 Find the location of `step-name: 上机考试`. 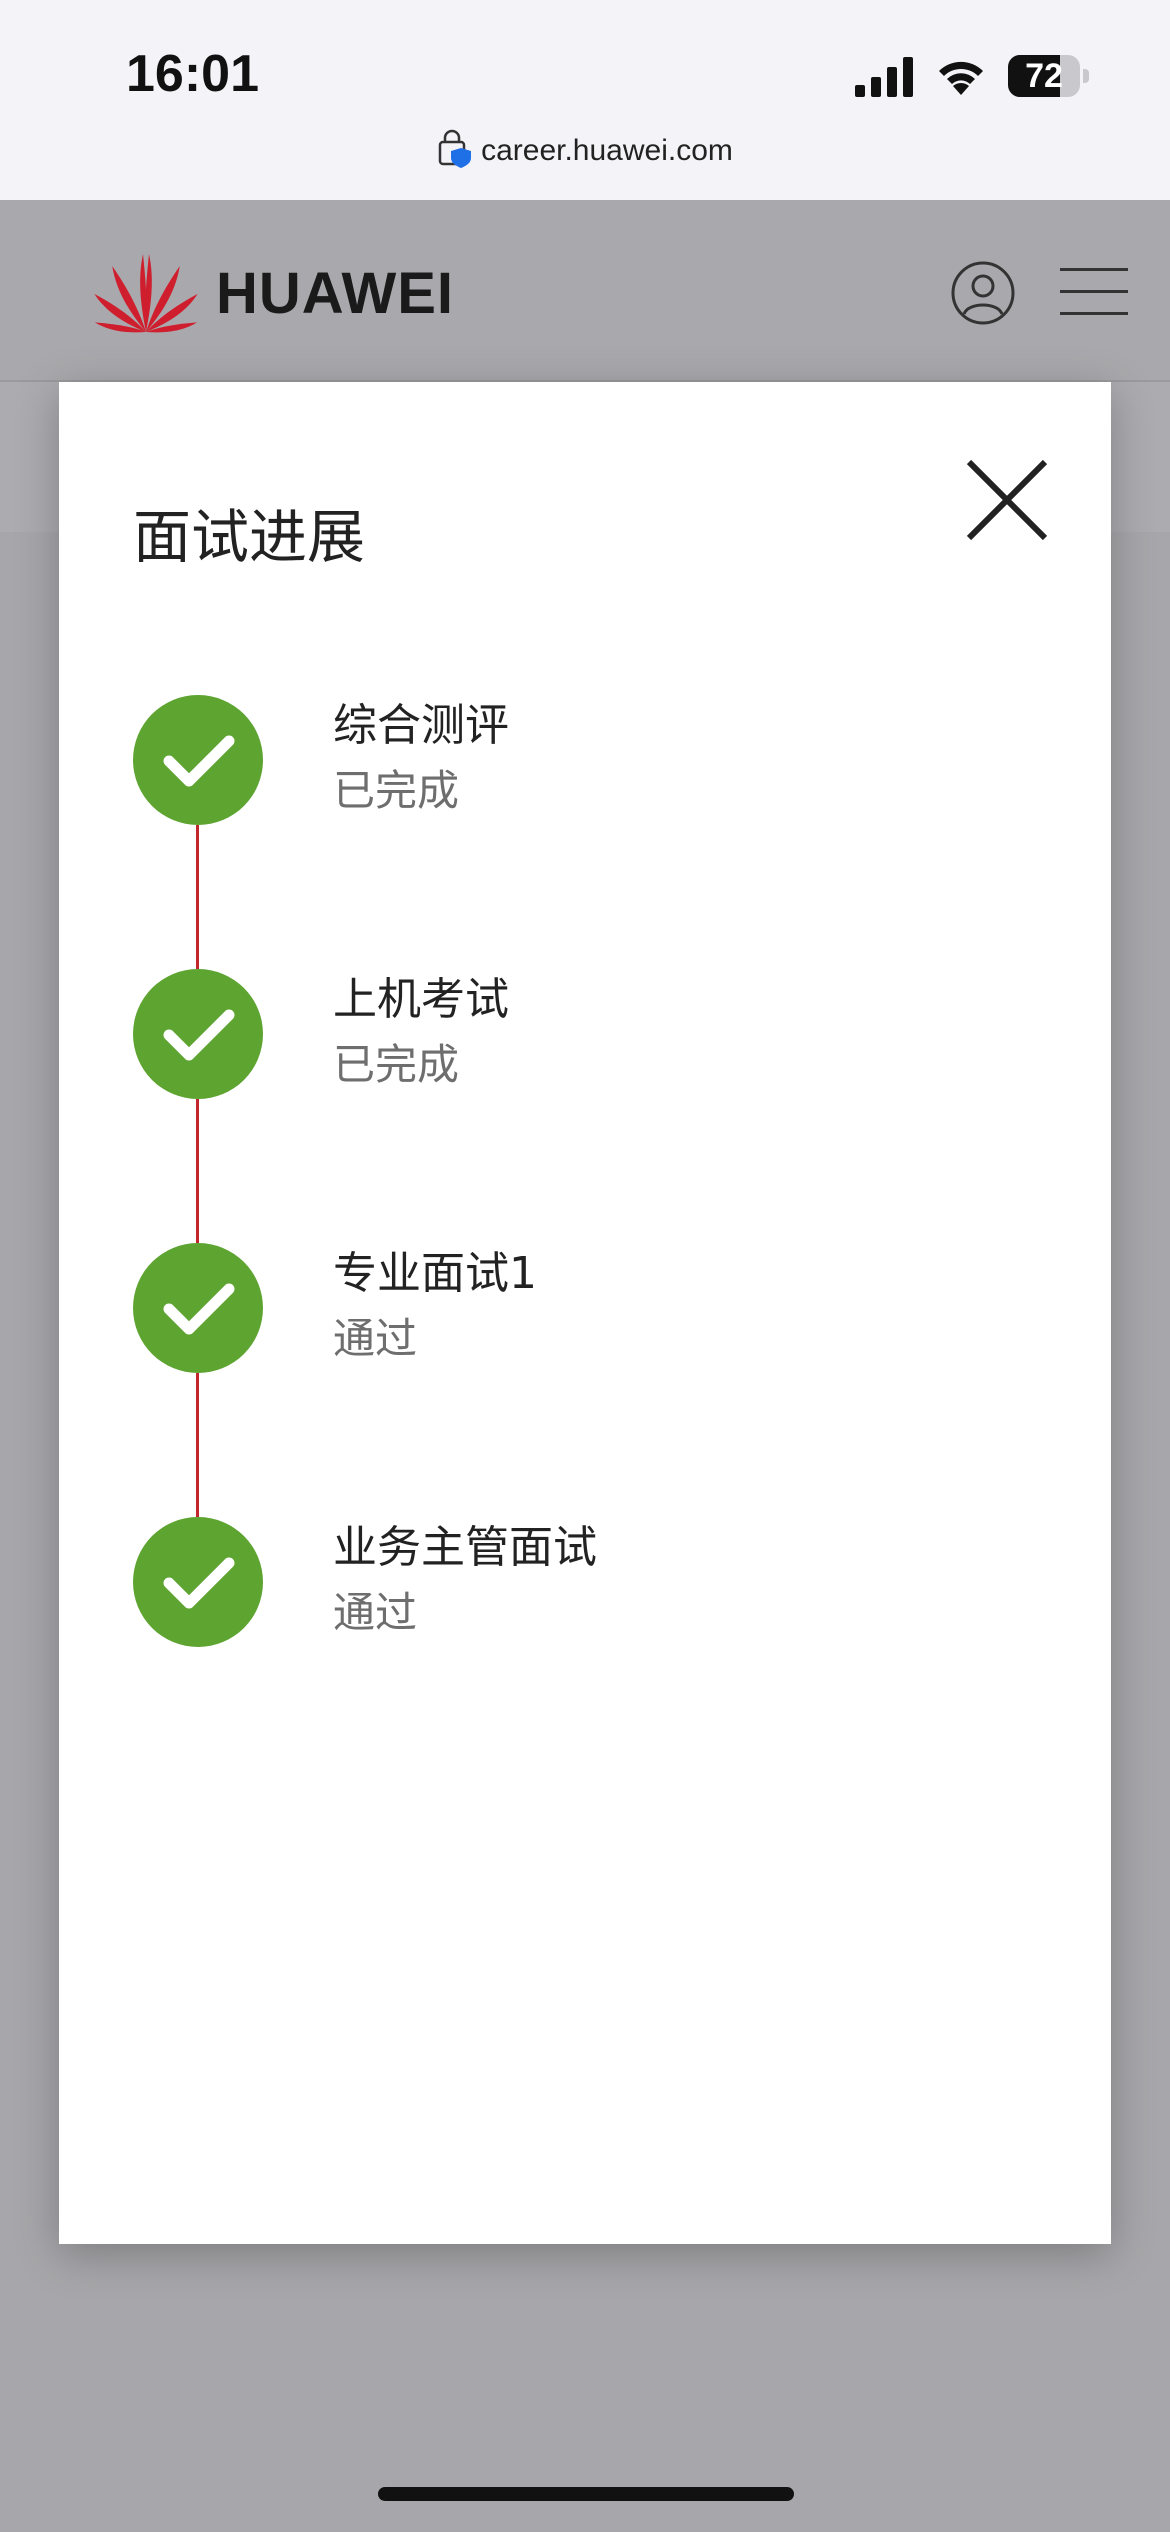

step-name: 上机考试 is located at coordinates (421, 999).